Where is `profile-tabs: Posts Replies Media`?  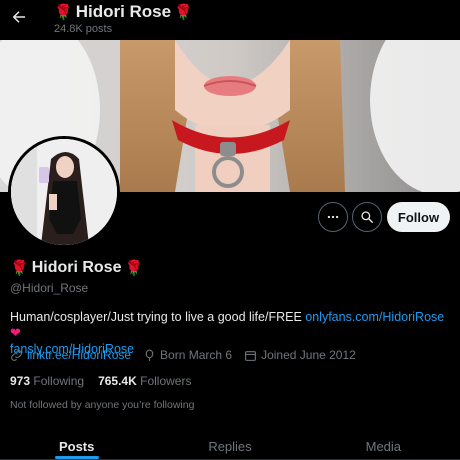 profile-tabs: Posts Replies Media is located at coordinates (230, 445).